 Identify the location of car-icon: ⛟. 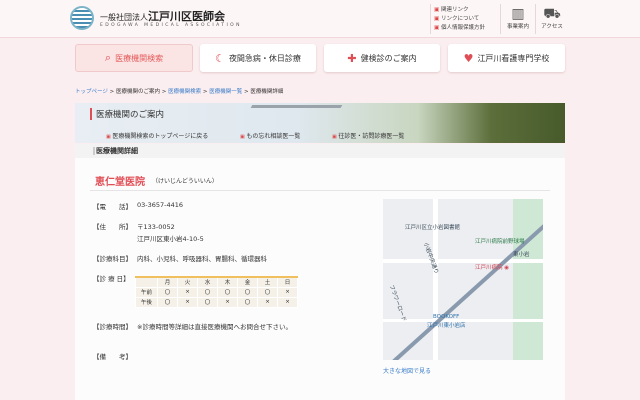
(552, 14).